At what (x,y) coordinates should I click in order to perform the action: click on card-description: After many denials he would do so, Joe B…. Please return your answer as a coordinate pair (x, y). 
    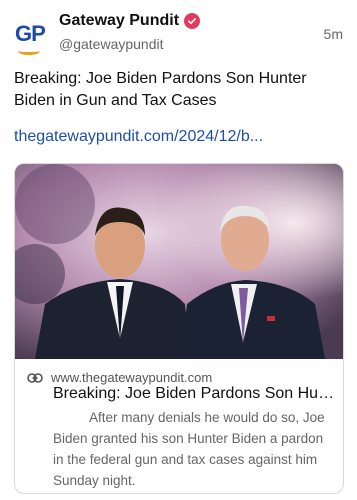
    Looking at the image, I should click on (189, 449).